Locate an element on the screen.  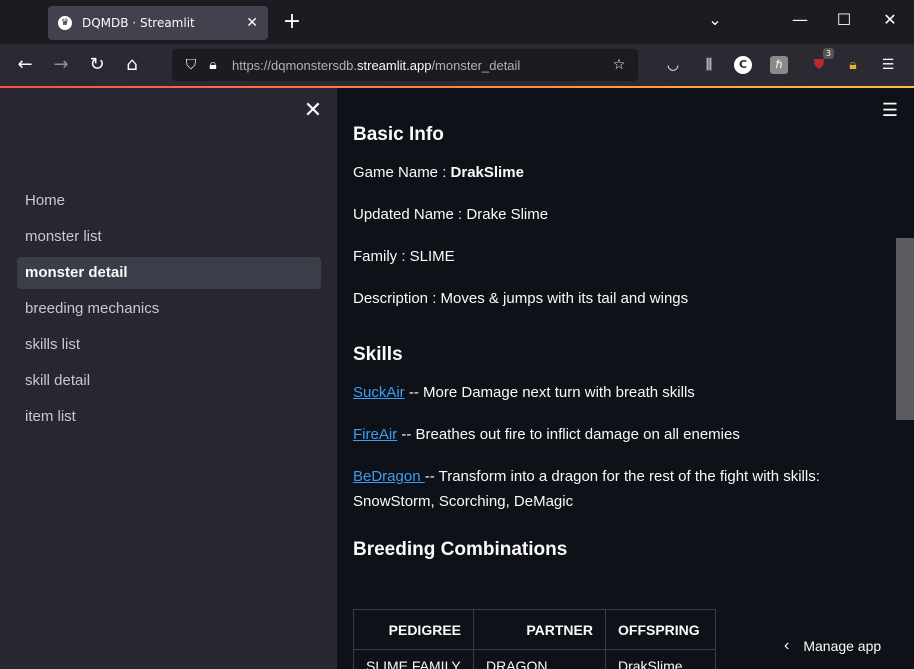
table-cell: DrakSlime is located at coordinates (660, 659).